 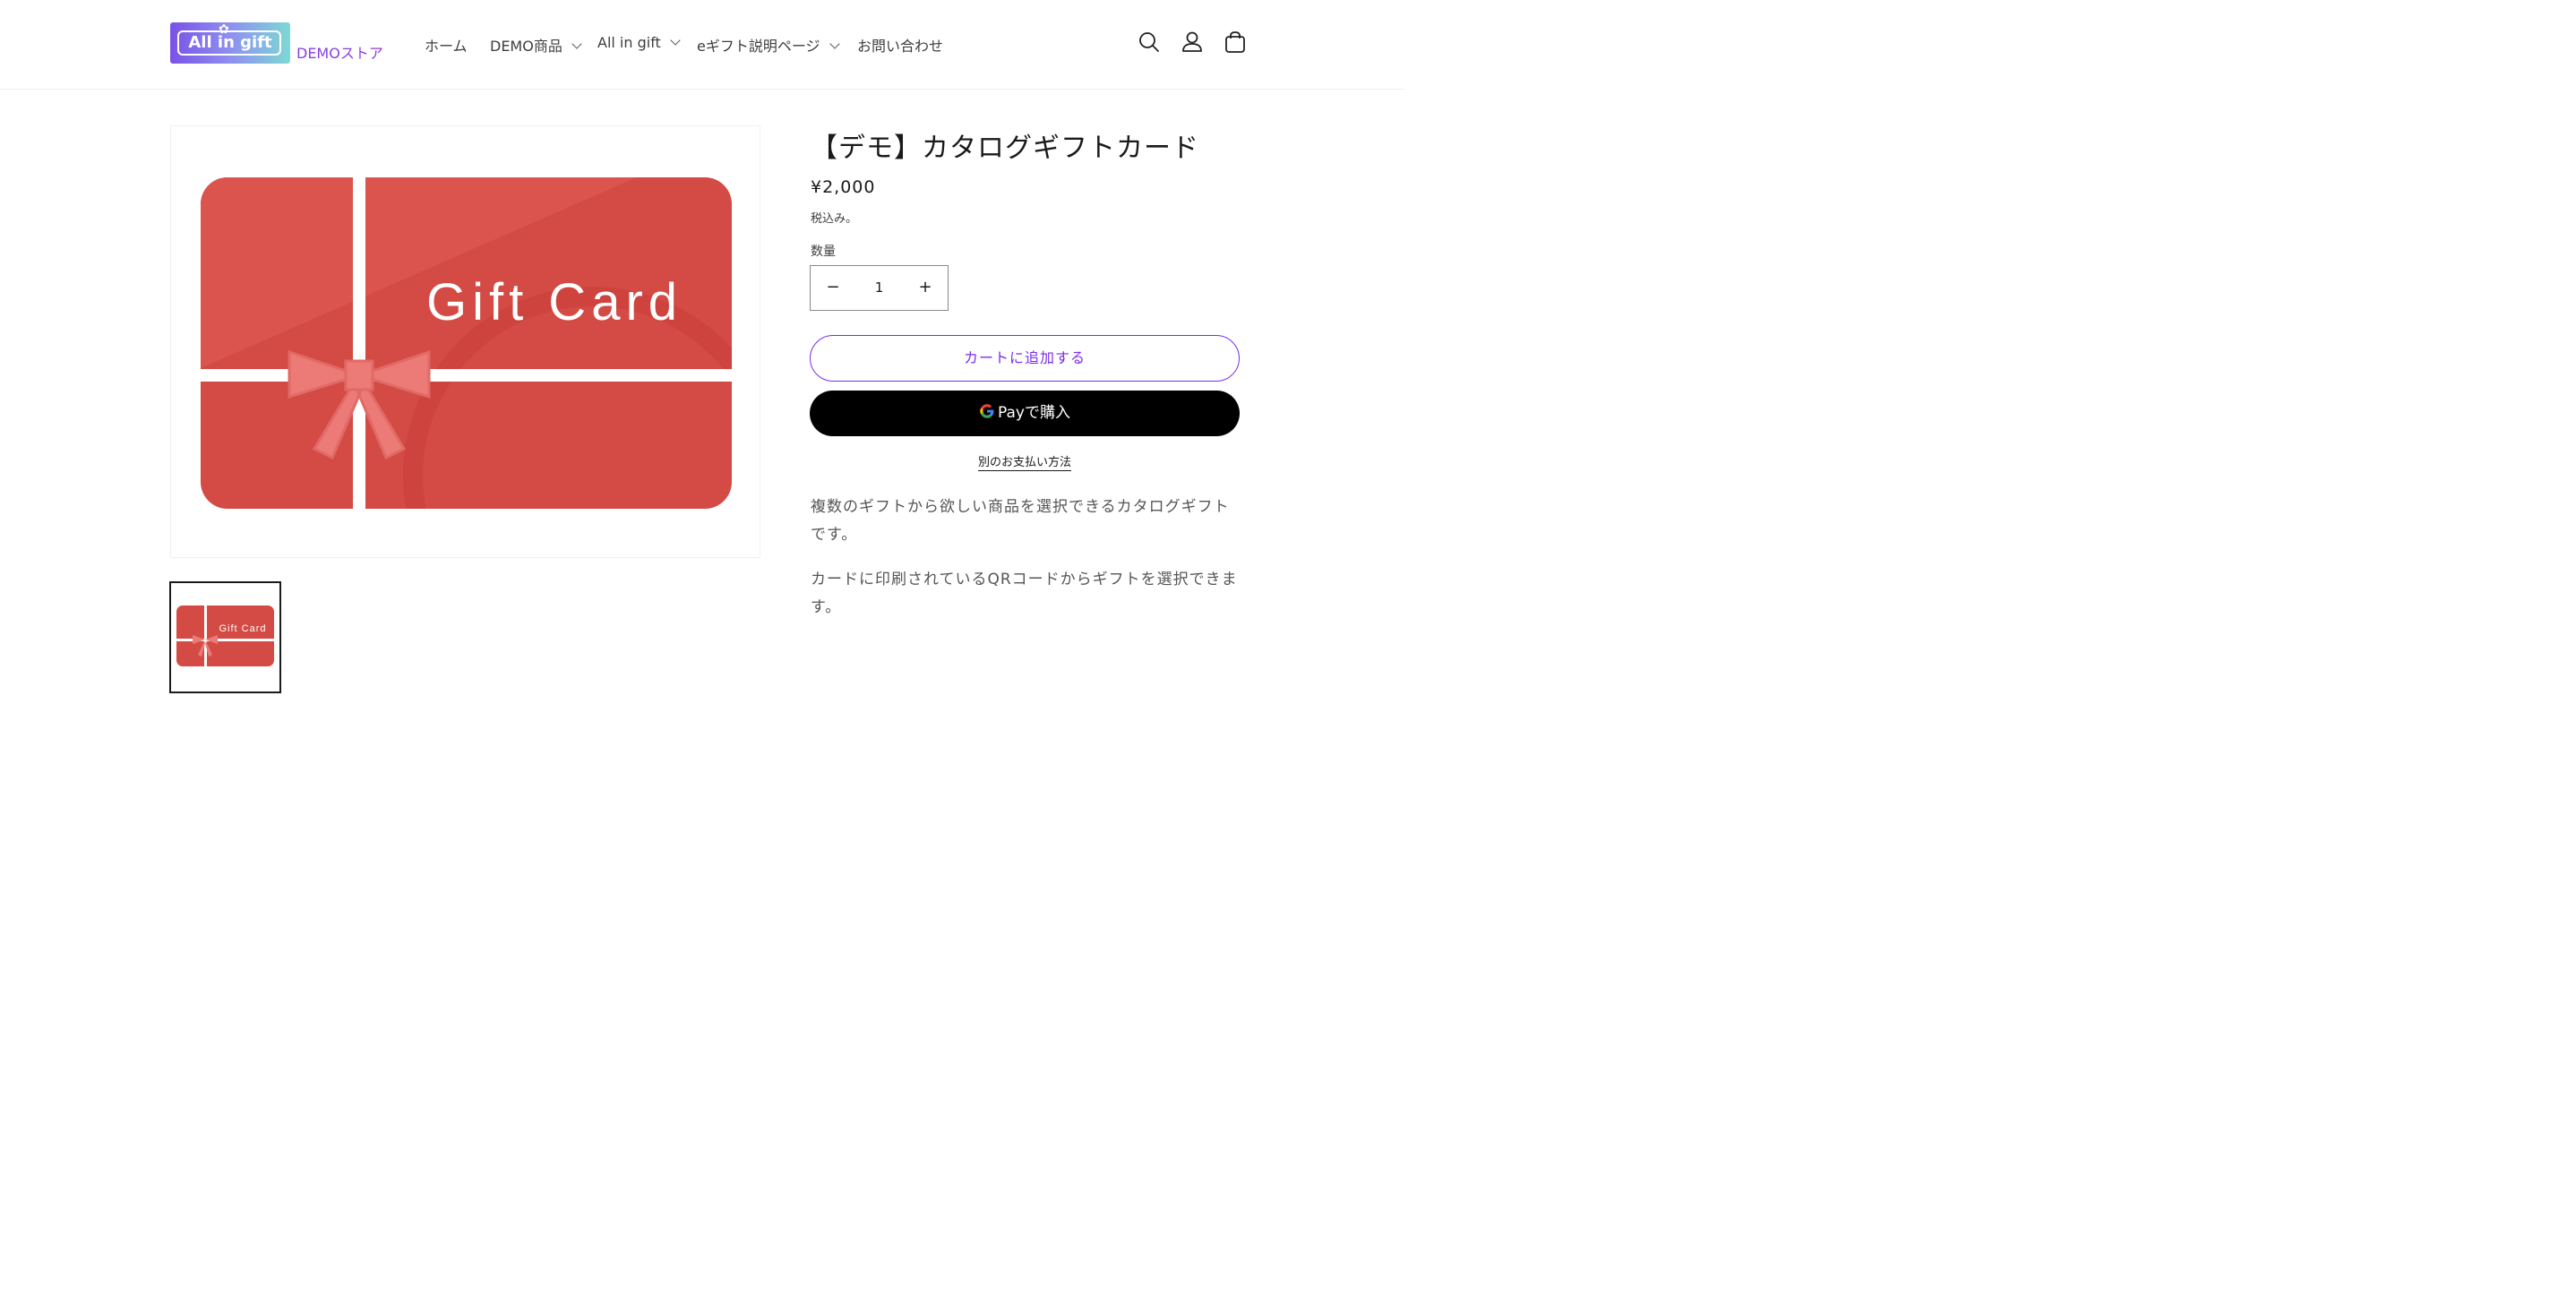 I want to click on quantity-label: 数量, so click(x=823, y=252).